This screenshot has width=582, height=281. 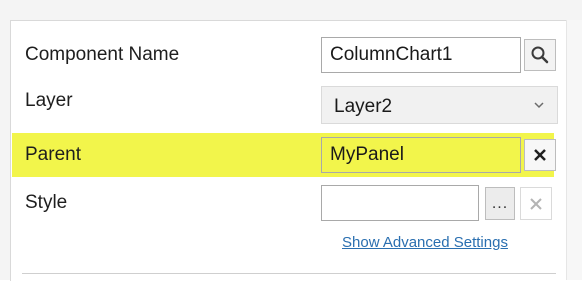 I want to click on component-name-label: Component Name, so click(x=102, y=54).